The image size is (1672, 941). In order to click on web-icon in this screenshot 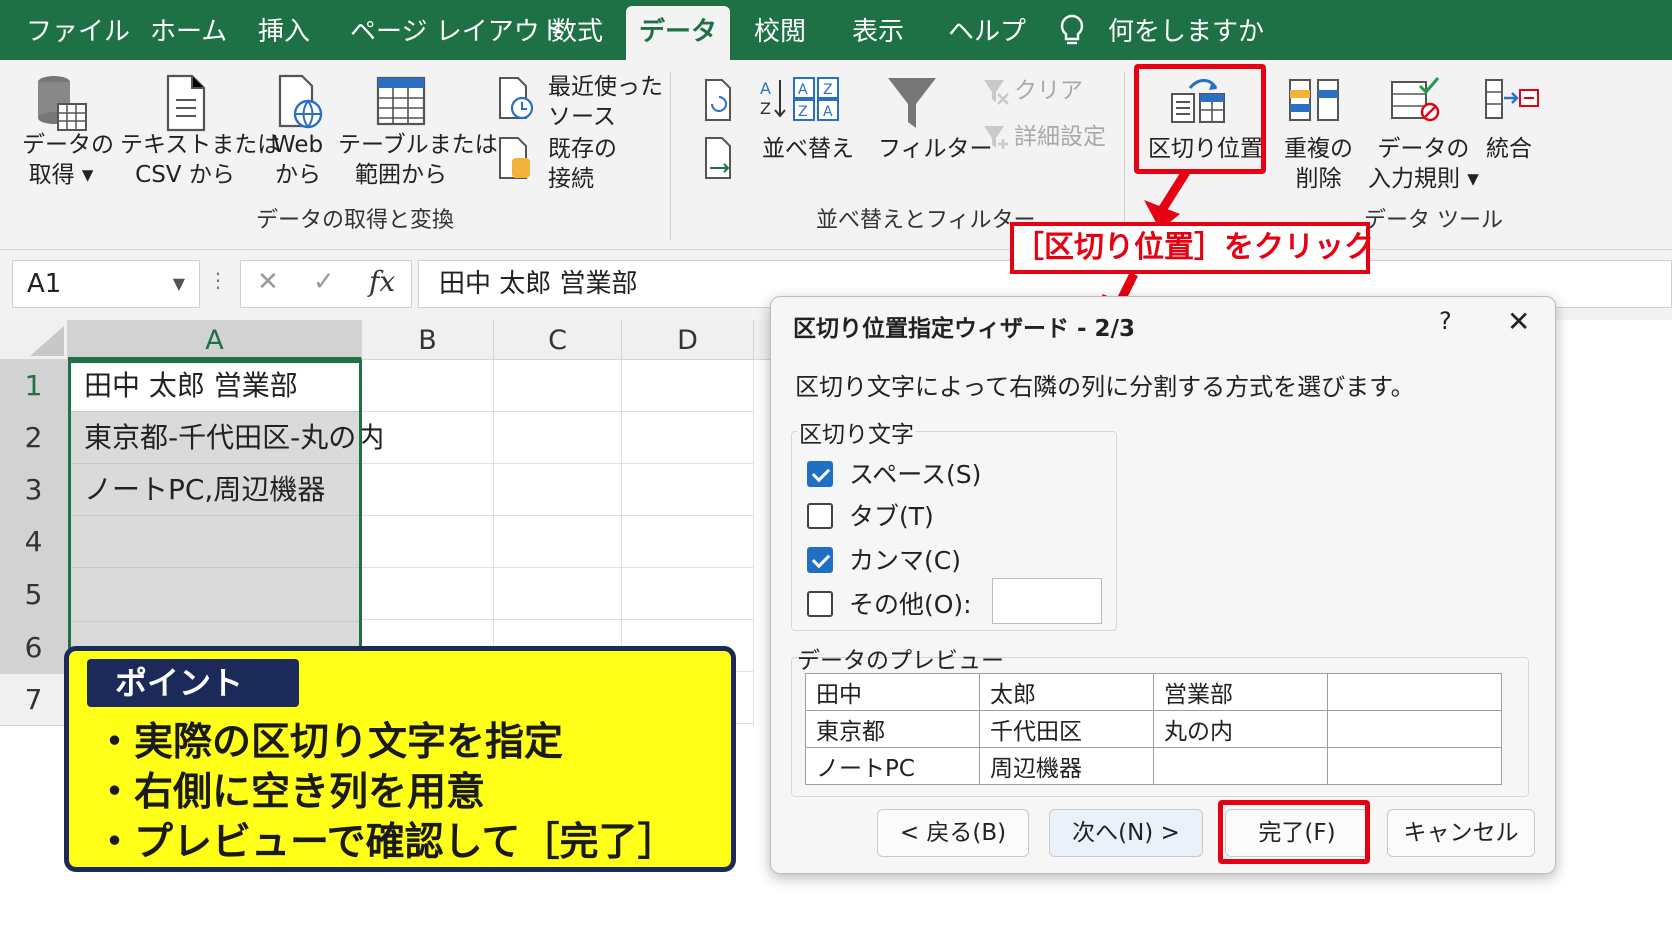, I will do `click(300, 101)`.